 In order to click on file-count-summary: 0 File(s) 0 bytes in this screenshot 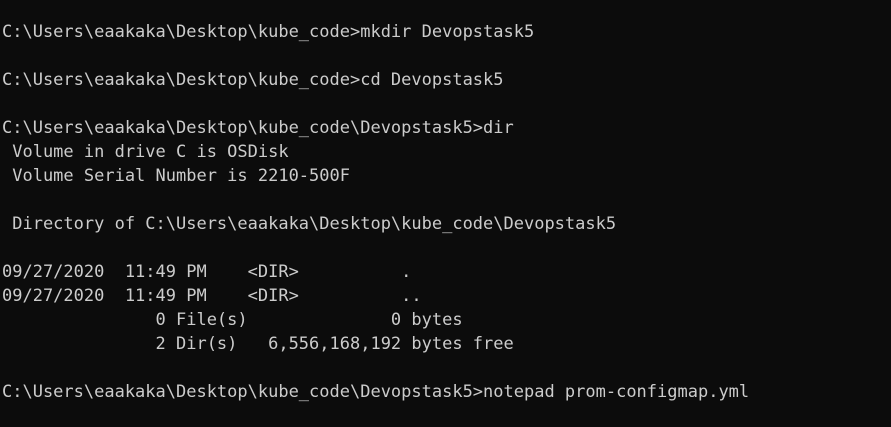, I will do `click(232, 320)`.